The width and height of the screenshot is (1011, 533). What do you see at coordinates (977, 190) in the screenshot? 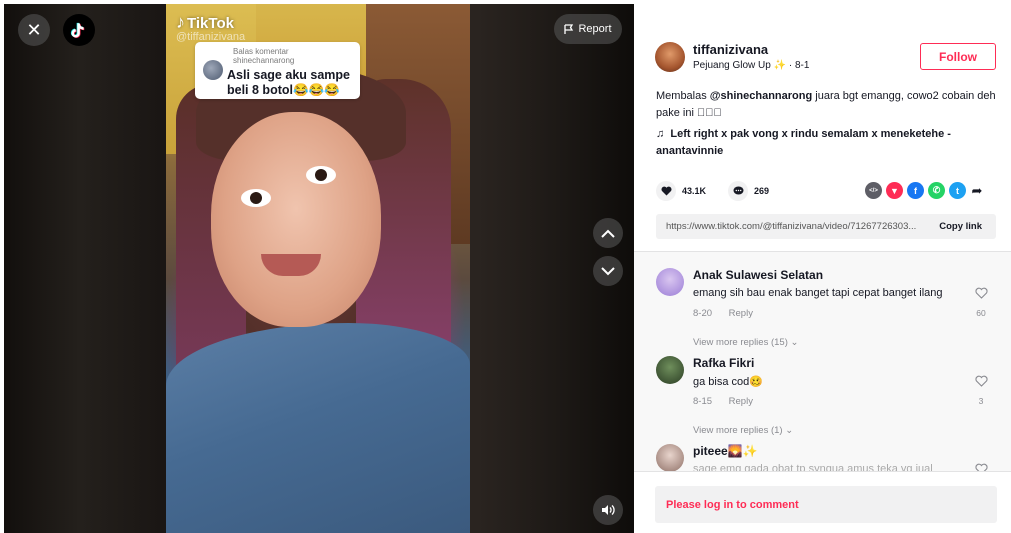
I see `share-more-icon: ➦` at bounding box center [977, 190].